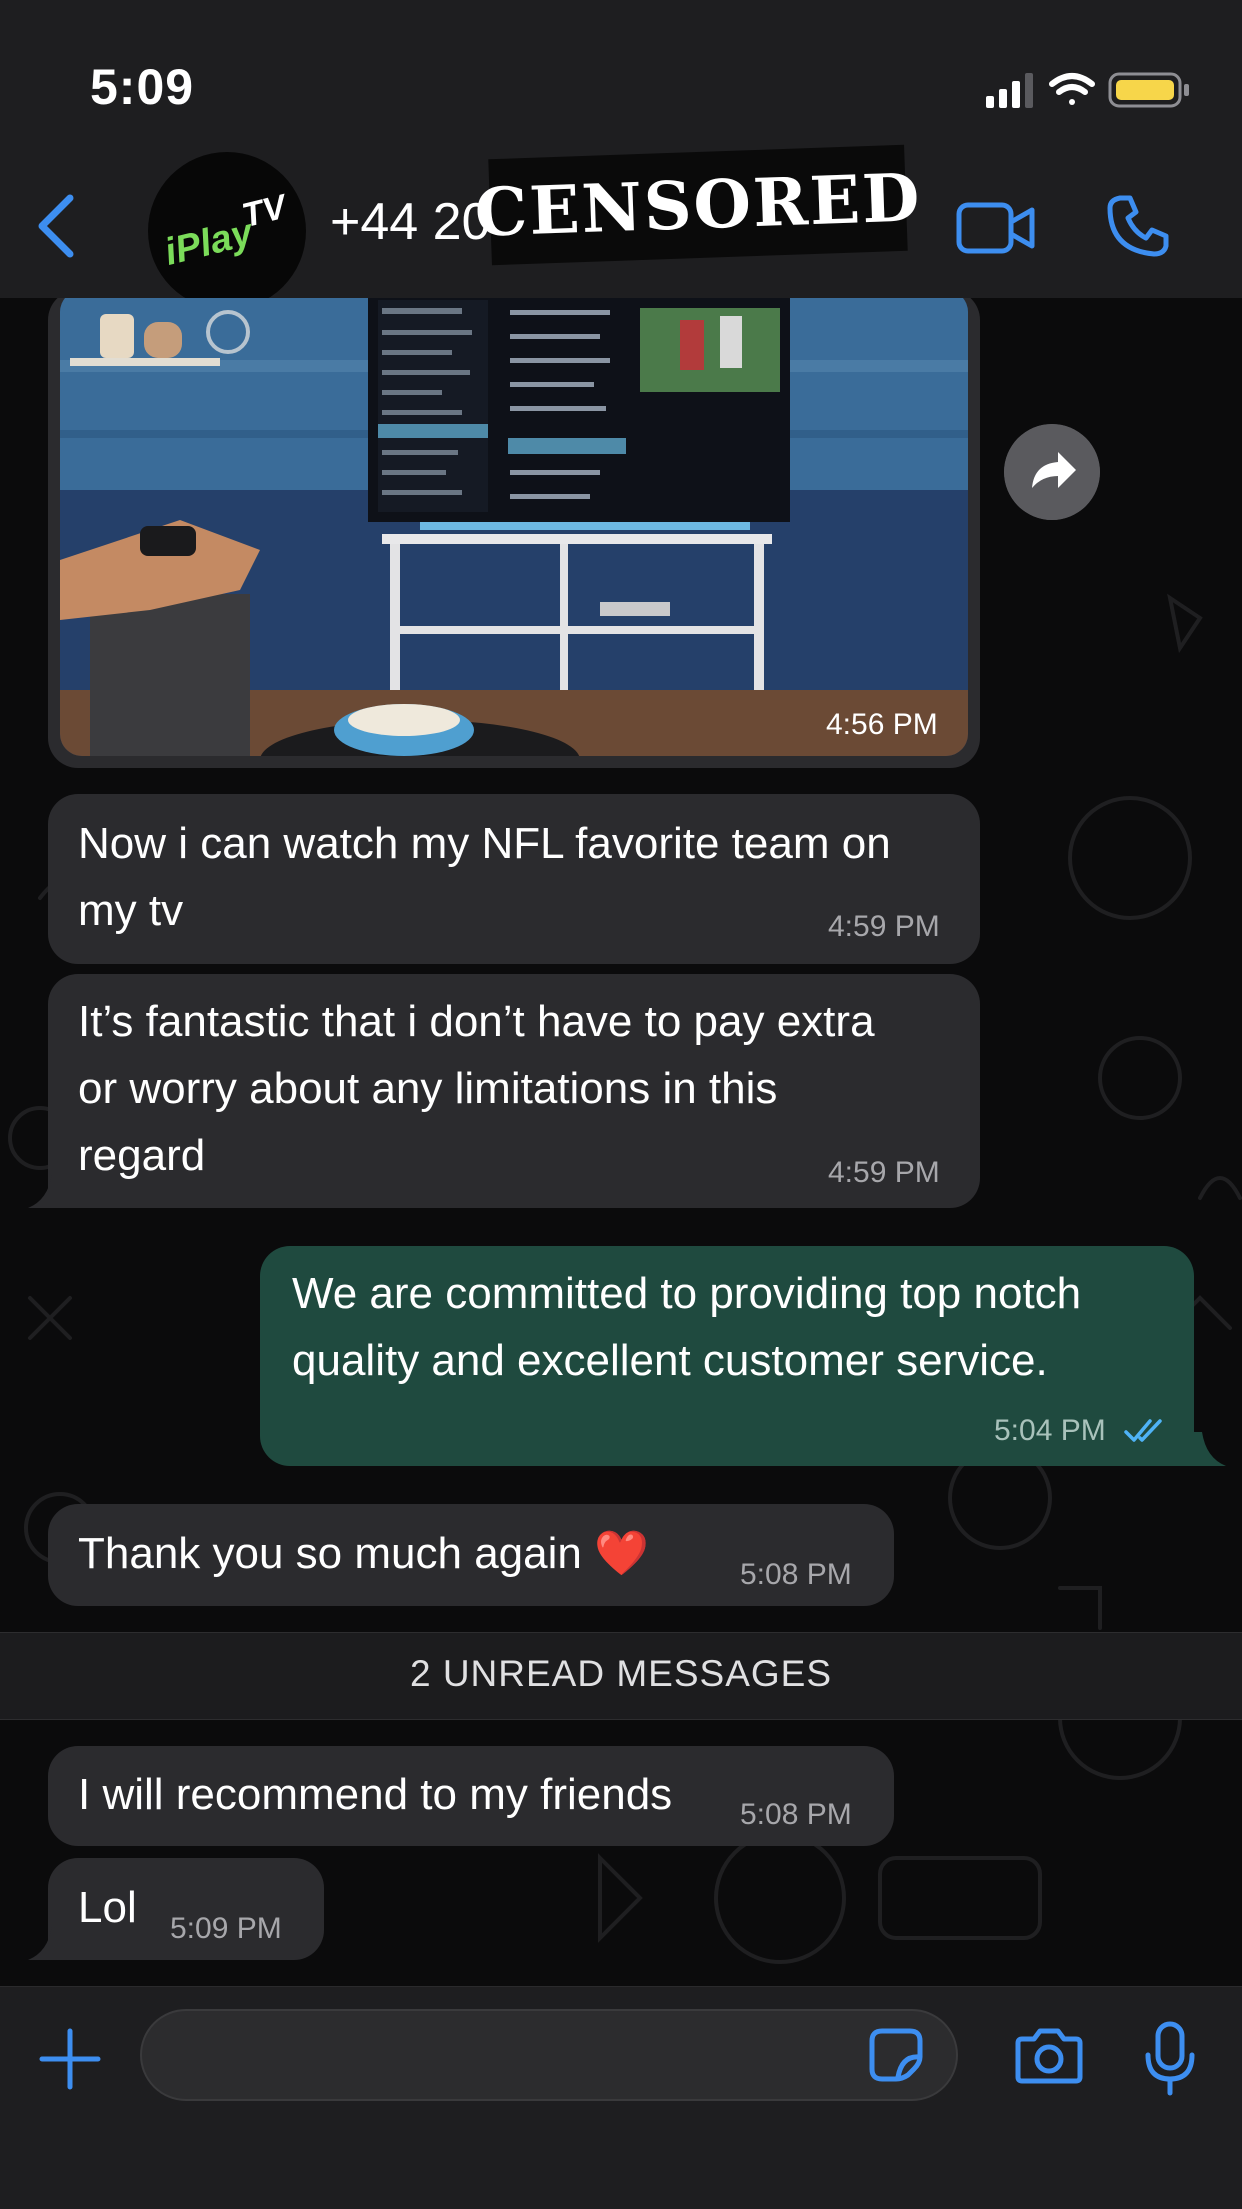 The height and width of the screenshot is (2209, 1242). I want to click on message-text: Lol, so click(107, 1907).